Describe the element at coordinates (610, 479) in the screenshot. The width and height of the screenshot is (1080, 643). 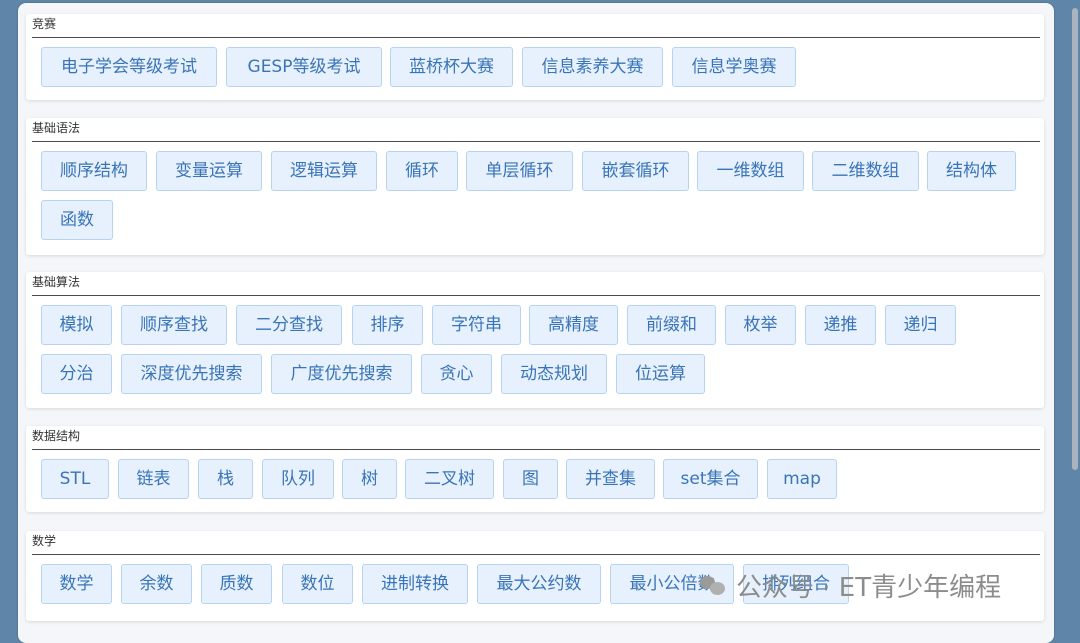
I see `chip-union-find: 并查集` at that location.